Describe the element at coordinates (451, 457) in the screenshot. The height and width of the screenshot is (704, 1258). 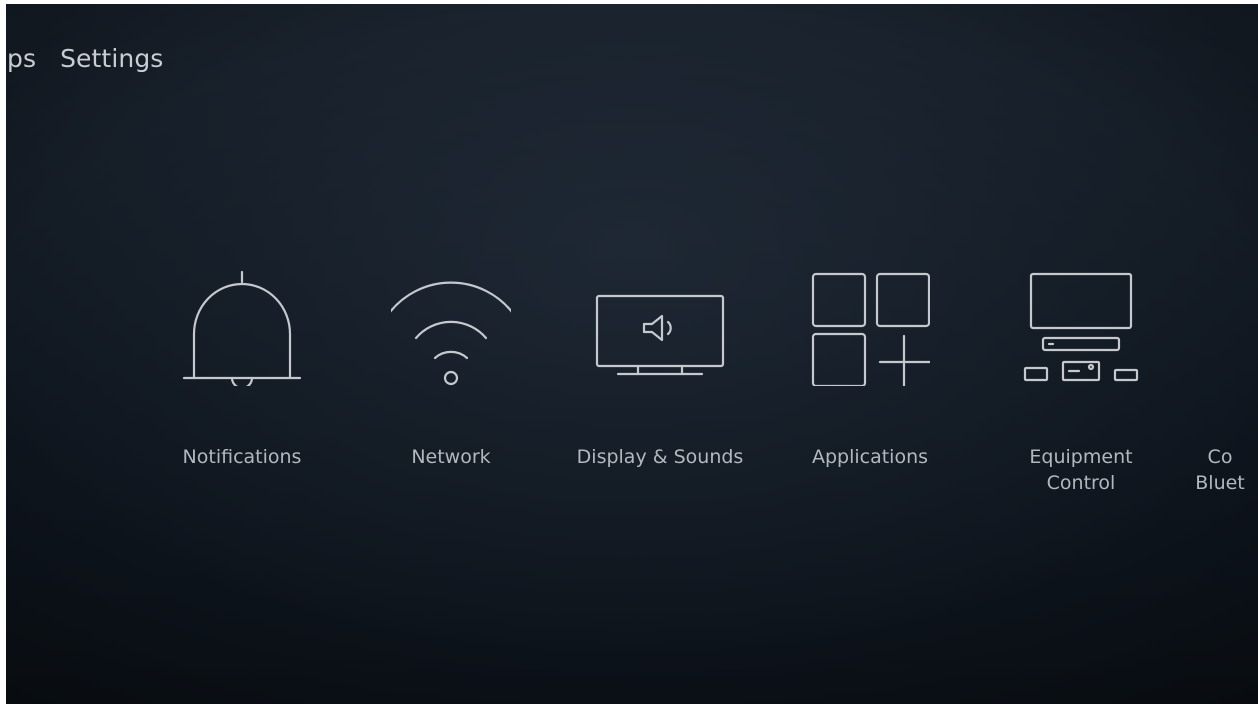
I see `tile-label-network: Network` at that location.